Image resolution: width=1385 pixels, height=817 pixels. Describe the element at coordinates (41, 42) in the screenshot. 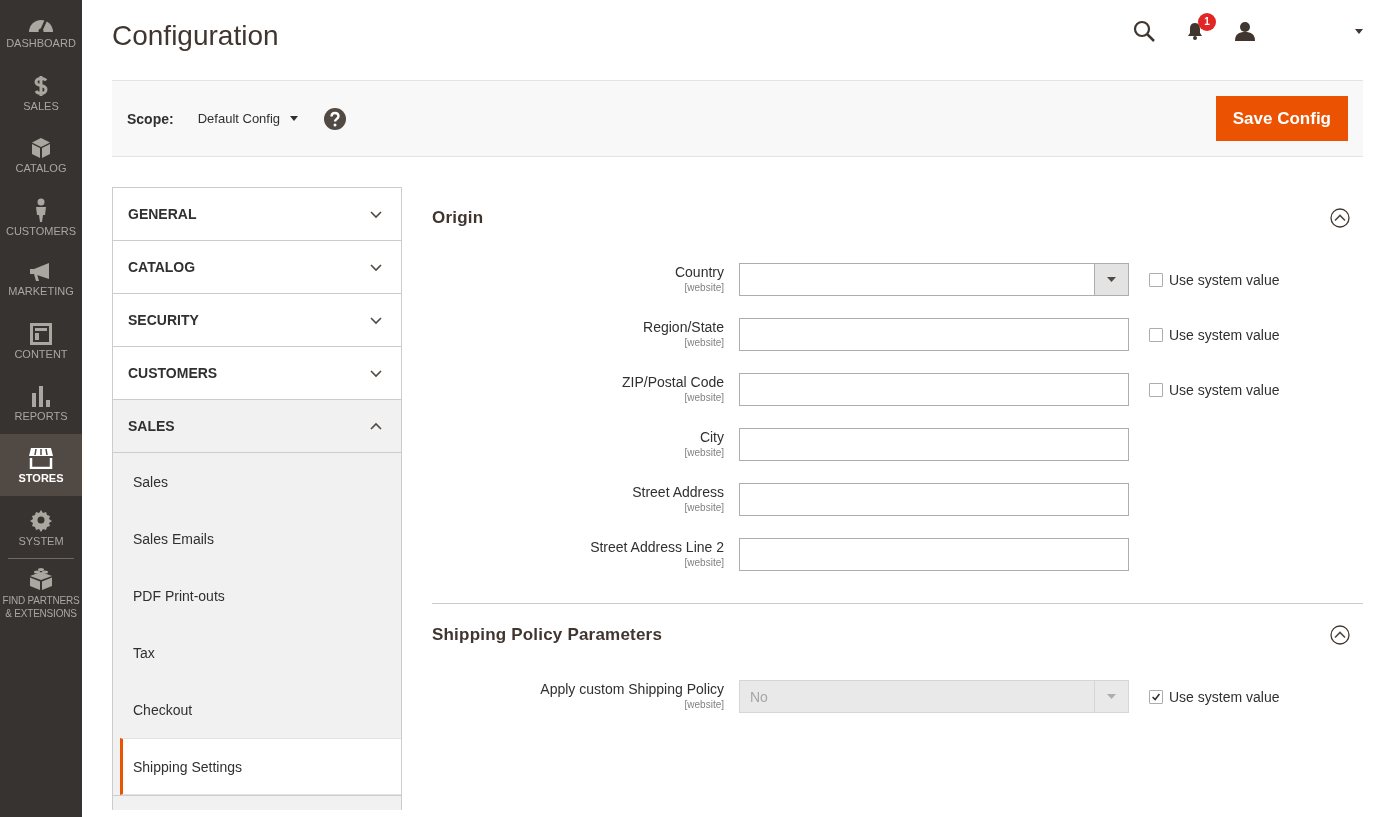

I see `menu-label: DASHBOARD` at that location.